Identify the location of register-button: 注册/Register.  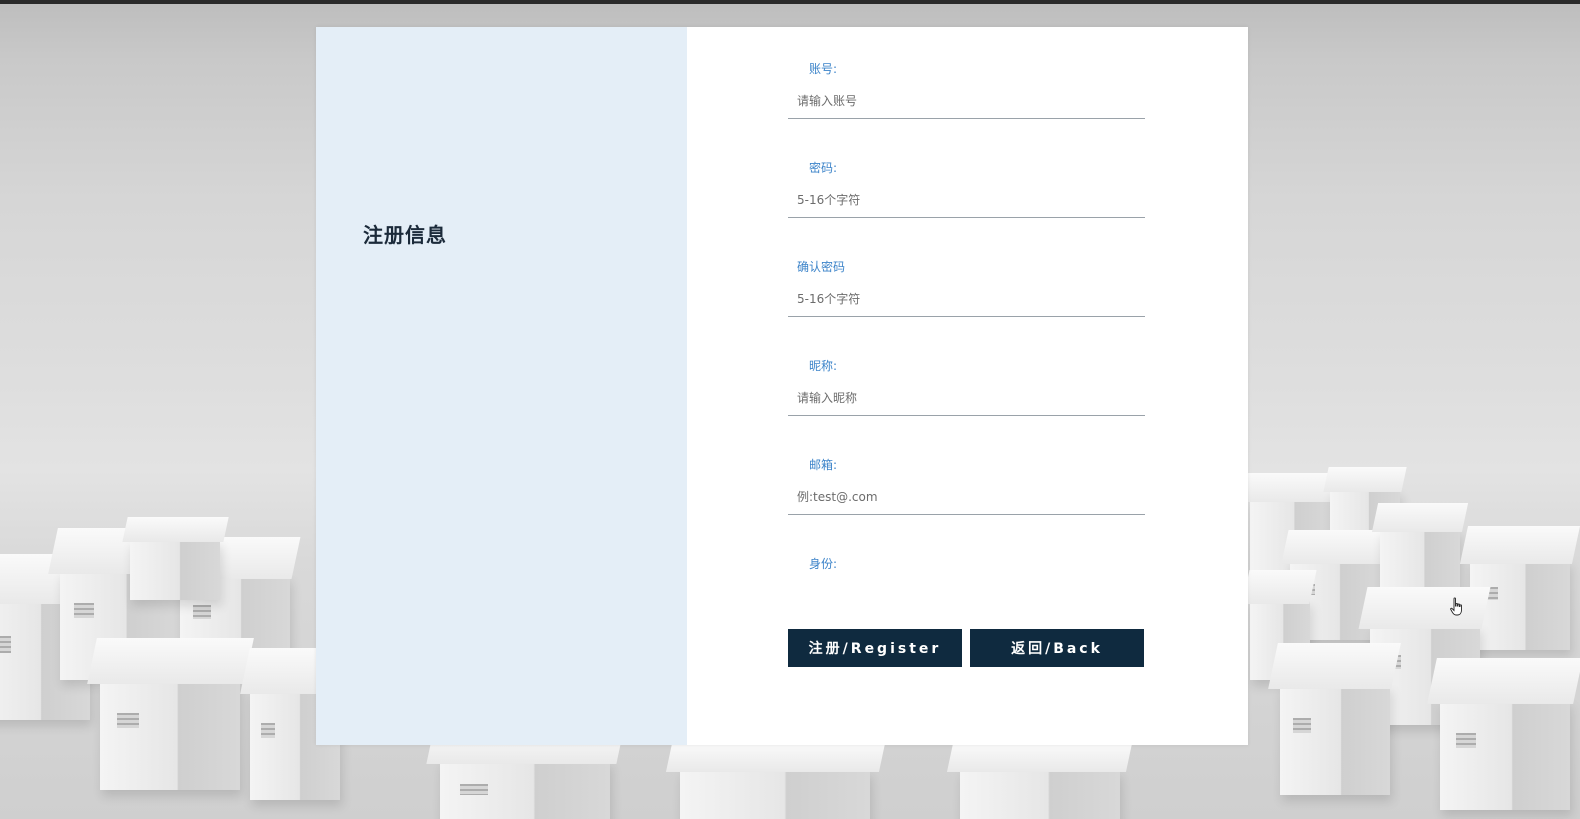
(875, 648).